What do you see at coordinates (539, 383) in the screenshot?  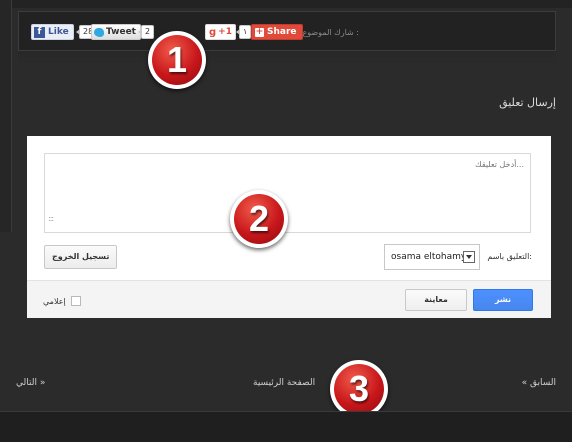 I see `pager-previous-link: « السابق` at bounding box center [539, 383].